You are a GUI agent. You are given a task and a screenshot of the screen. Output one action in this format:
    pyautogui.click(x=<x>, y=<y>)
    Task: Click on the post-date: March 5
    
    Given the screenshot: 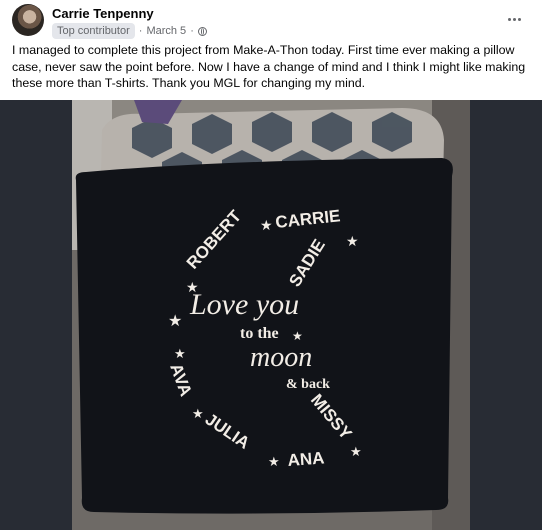 What is the action you would take?
    pyautogui.click(x=166, y=31)
    